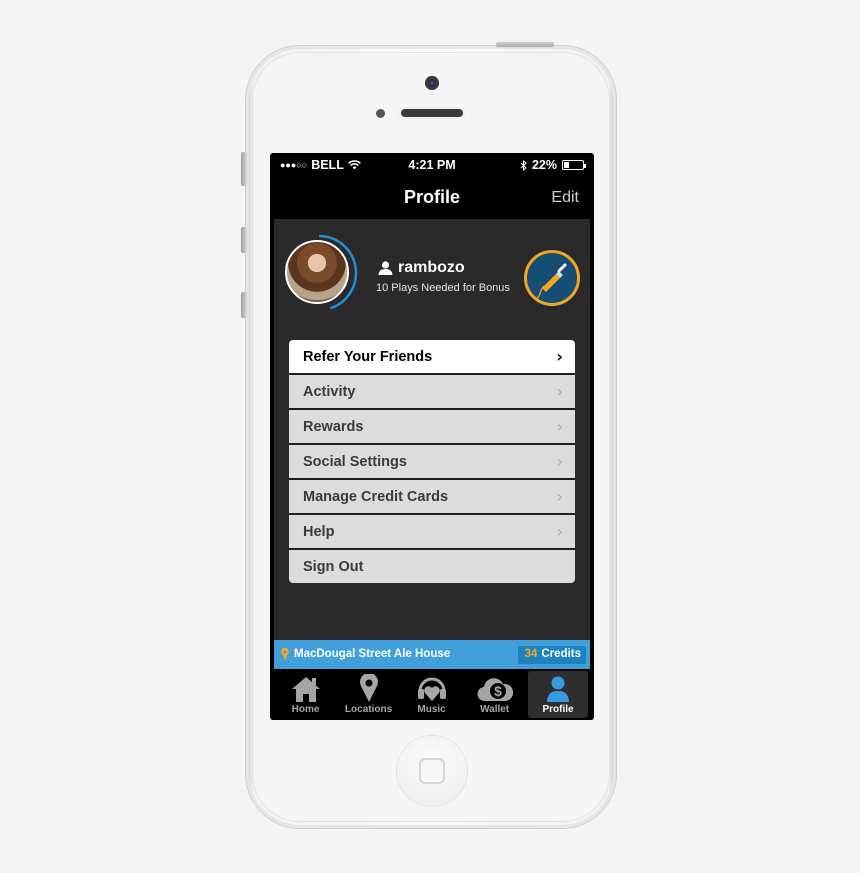 The width and height of the screenshot is (860, 873). What do you see at coordinates (368, 356) in the screenshot?
I see `menu-item-label: Refer Your Friends` at bounding box center [368, 356].